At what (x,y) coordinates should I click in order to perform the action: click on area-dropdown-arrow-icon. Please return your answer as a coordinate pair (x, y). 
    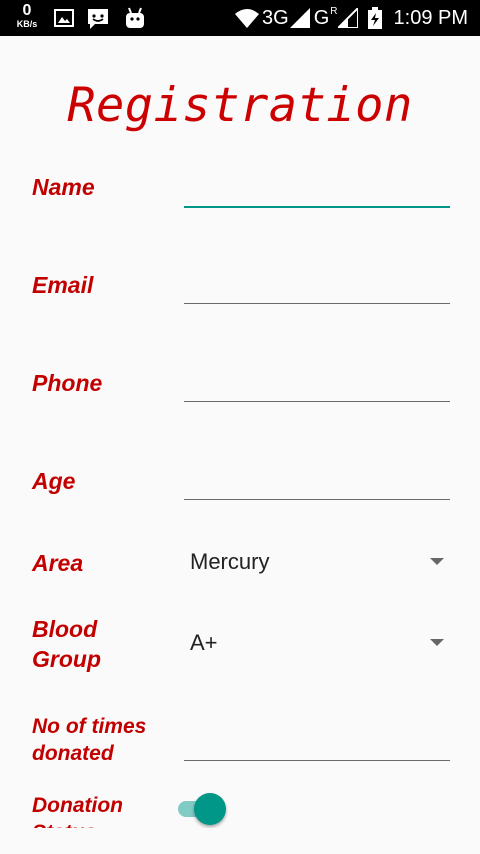
    Looking at the image, I should click on (437, 561).